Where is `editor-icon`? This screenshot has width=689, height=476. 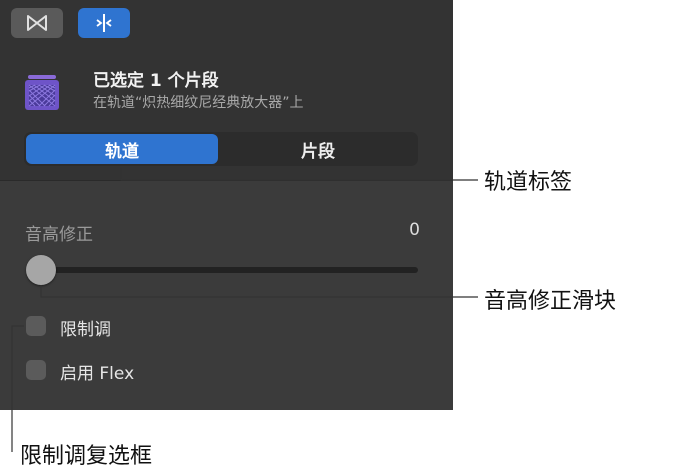
editor-icon is located at coordinates (104, 23).